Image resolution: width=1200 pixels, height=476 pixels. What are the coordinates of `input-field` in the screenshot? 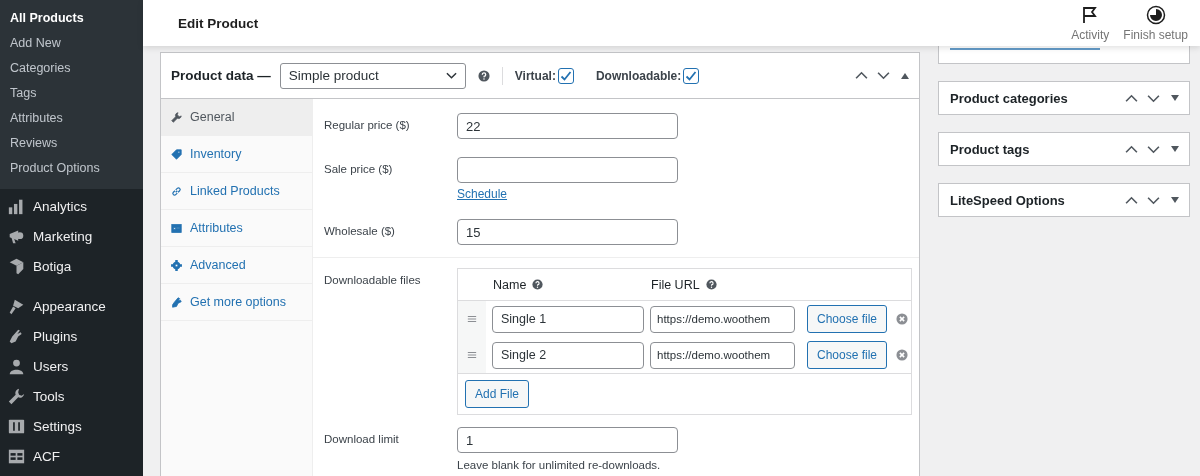 It's located at (567, 170).